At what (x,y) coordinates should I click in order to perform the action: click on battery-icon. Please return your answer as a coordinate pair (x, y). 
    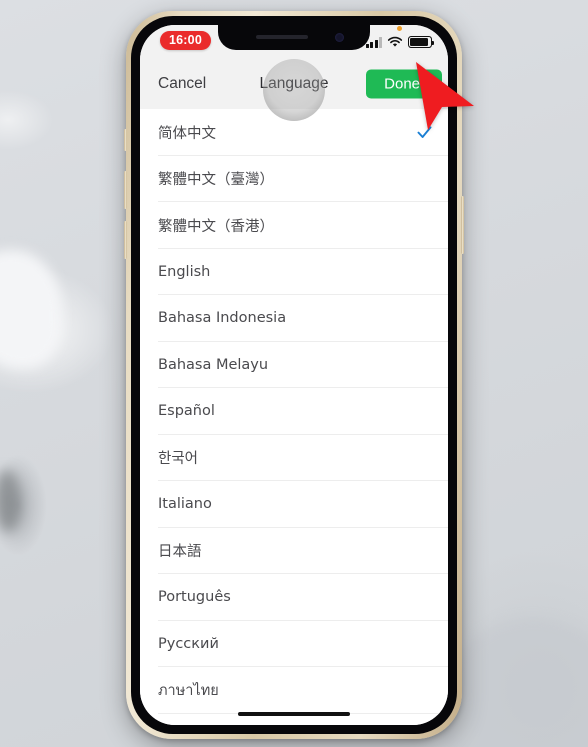
    Looking at the image, I should click on (421, 42).